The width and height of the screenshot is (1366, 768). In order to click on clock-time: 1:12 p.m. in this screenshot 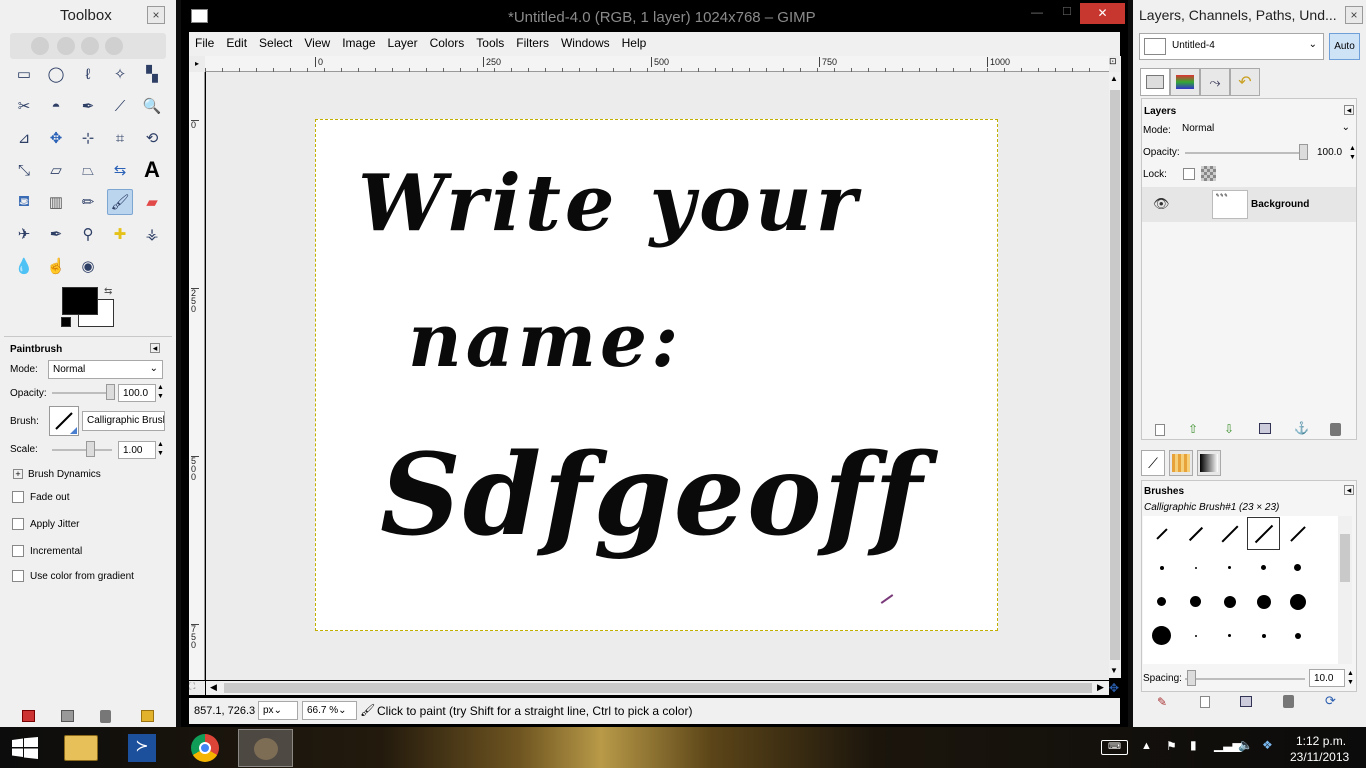, I will do `click(1321, 741)`.